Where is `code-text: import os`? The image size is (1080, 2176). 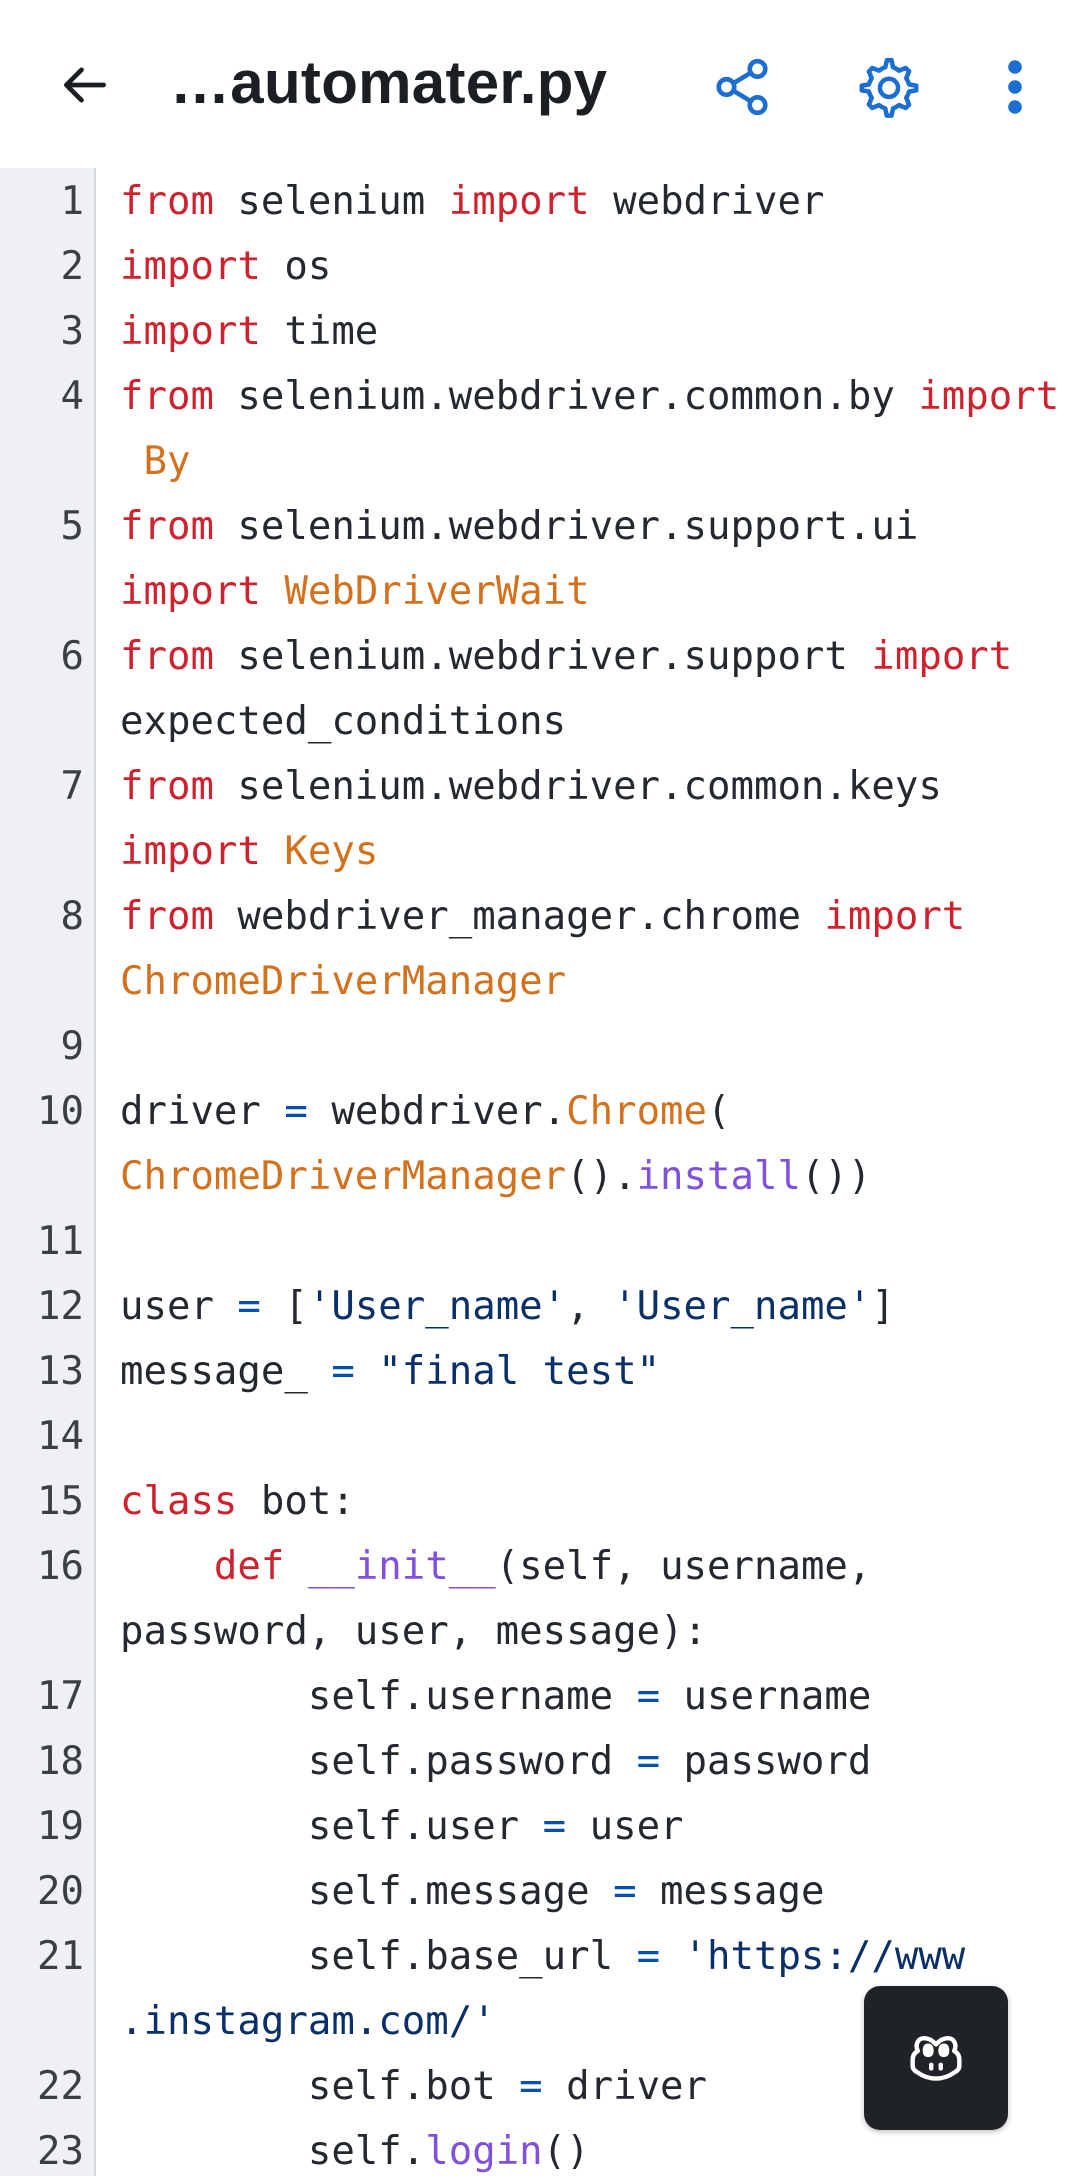
code-text: import os is located at coordinates (590, 266).